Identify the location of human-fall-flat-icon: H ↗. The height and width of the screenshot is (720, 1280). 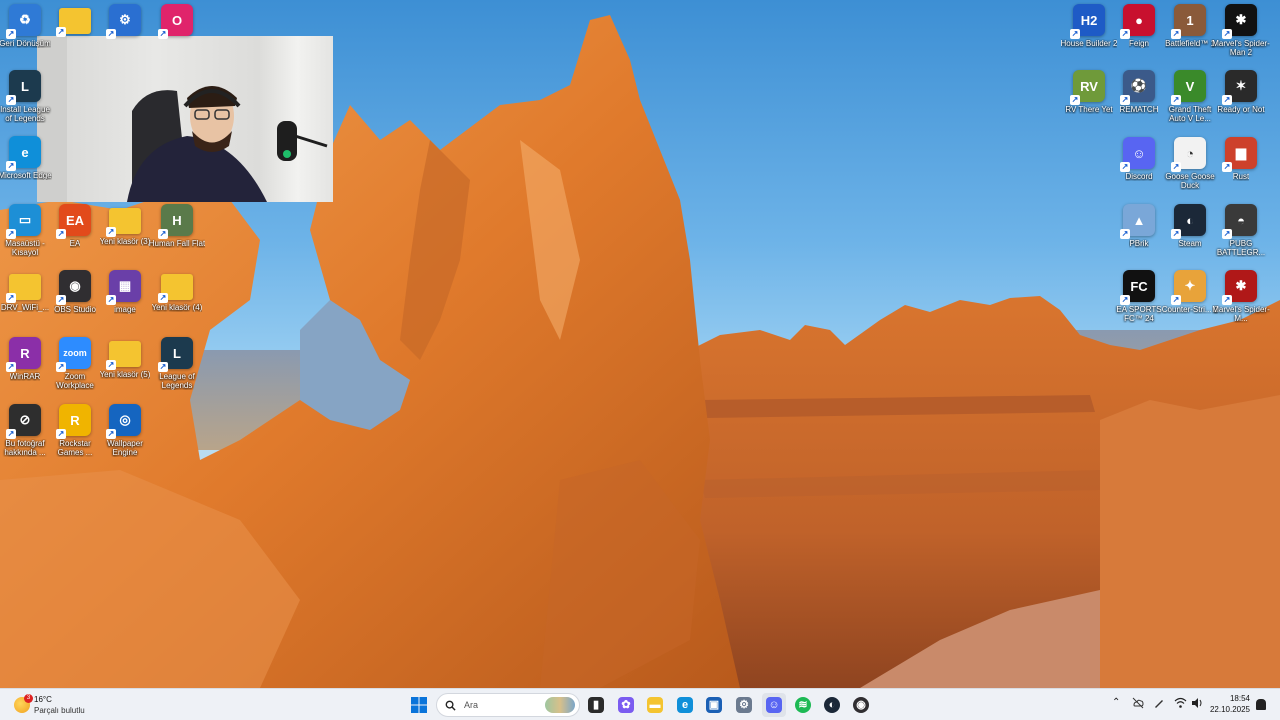
(175, 221).